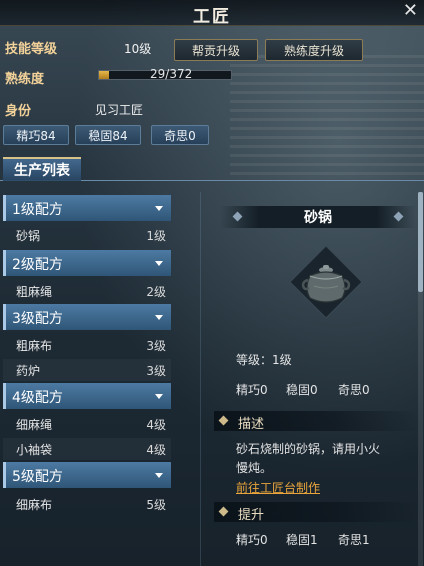  I want to click on scrollbar-thumb, so click(420, 242).